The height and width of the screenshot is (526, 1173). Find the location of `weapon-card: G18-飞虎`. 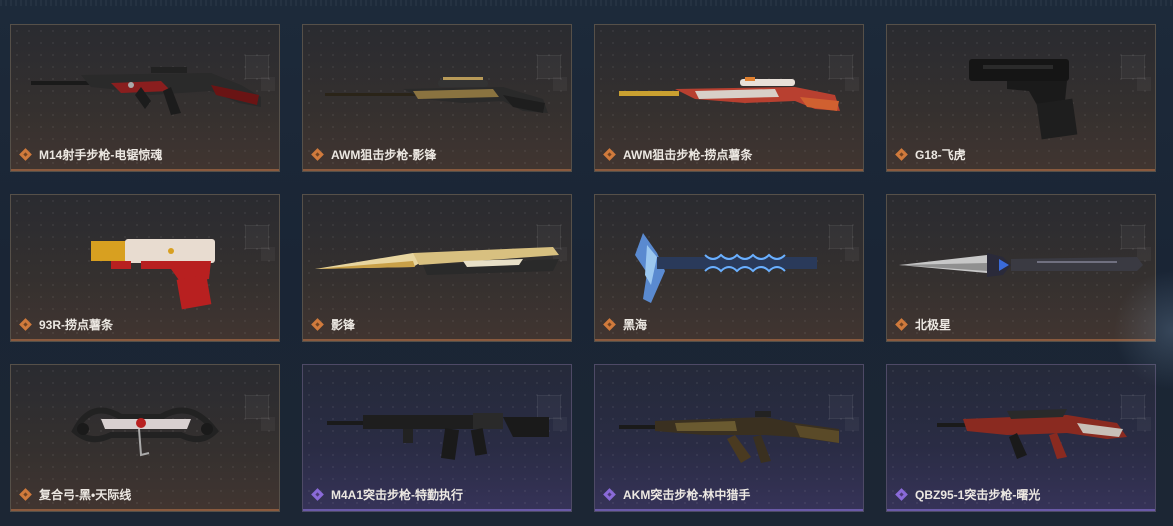

weapon-card: G18-飞虎 is located at coordinates (1021, 98).